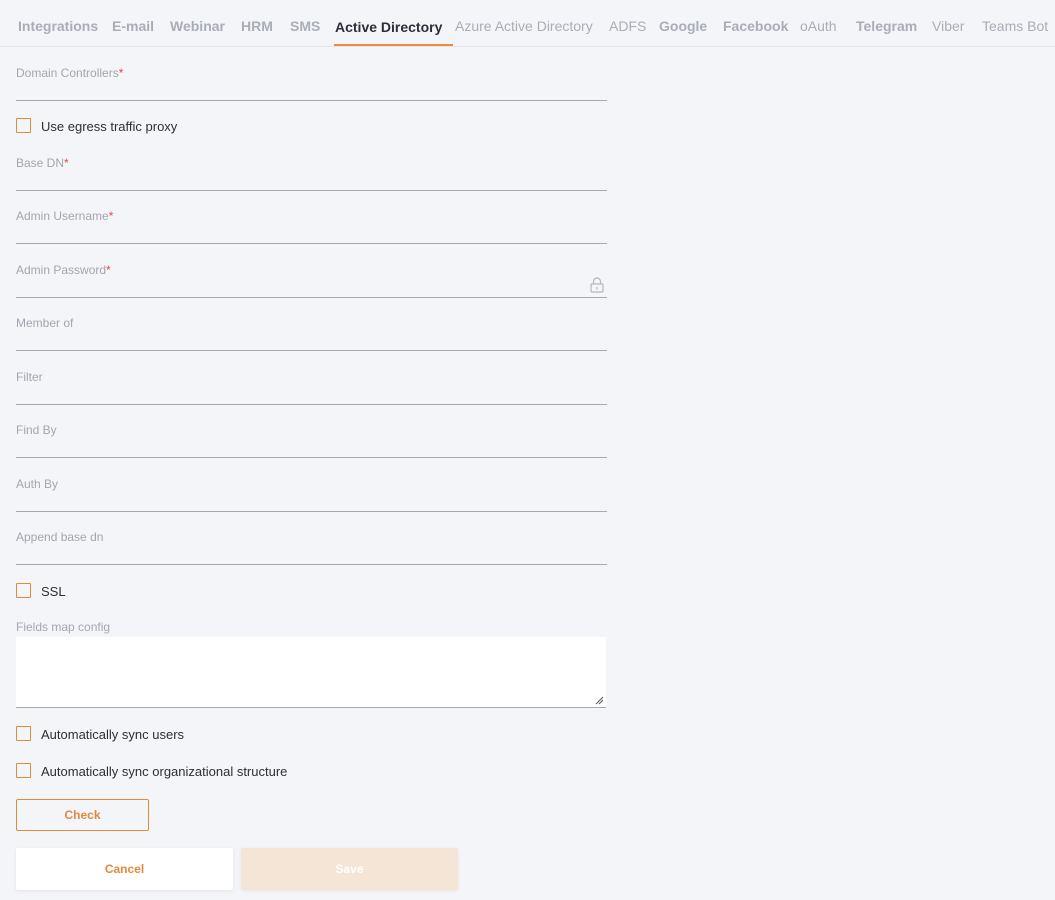  Describe the element at coordinates (296, 446) in the screenshot. I see `find-by-input` at that location.